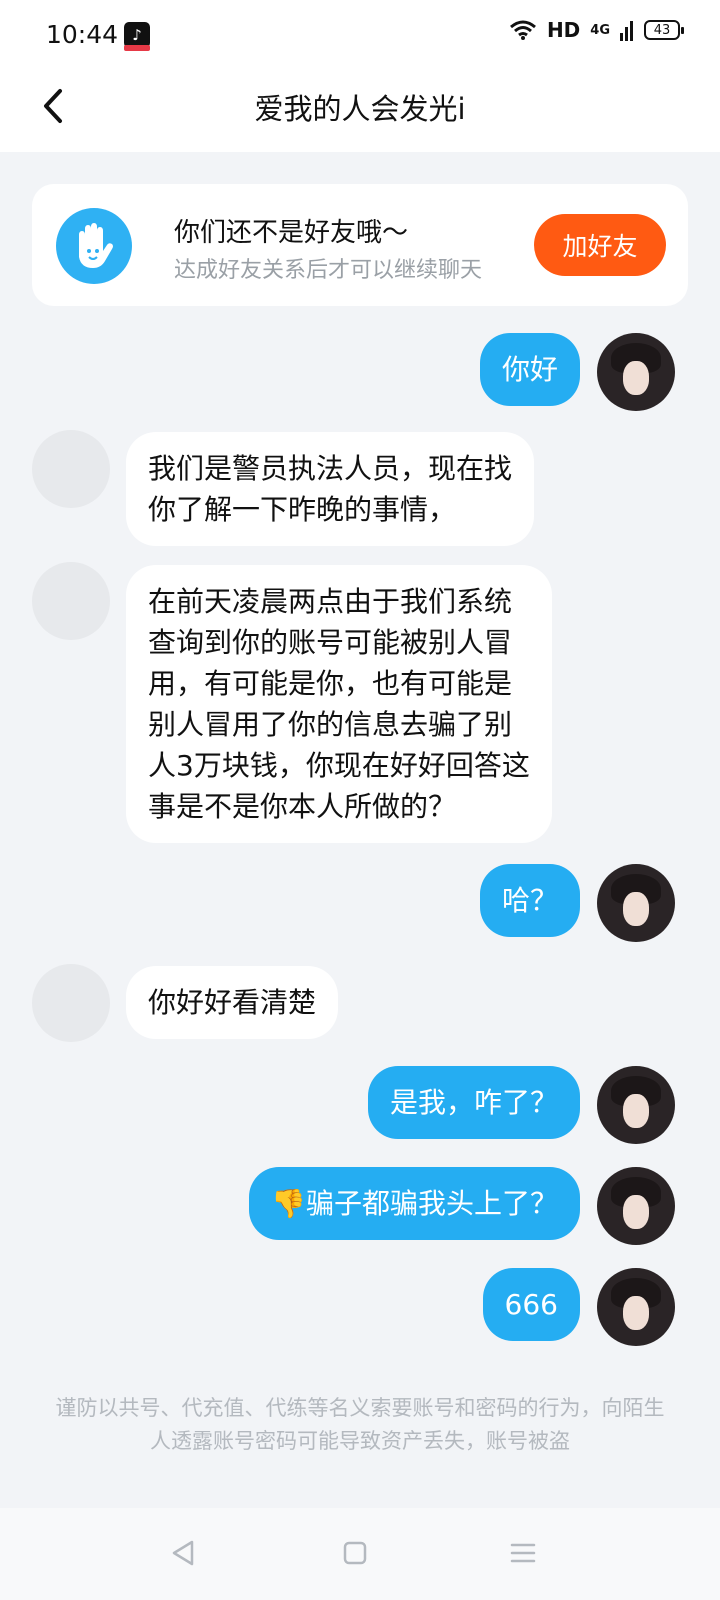  Describe the element at coordinates (82, 34) in the screenshot. I see `status-time: 10:44` at that location.